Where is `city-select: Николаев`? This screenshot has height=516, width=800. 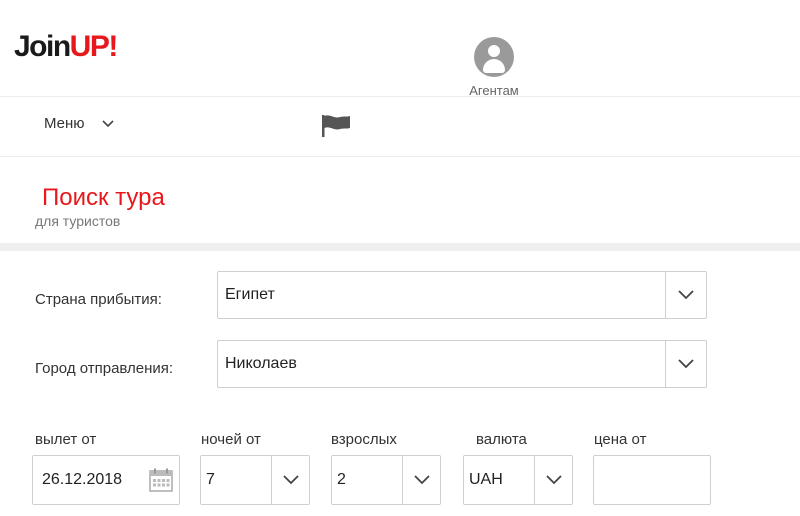 city-select: Николаев is located at coordinates (462, 364).